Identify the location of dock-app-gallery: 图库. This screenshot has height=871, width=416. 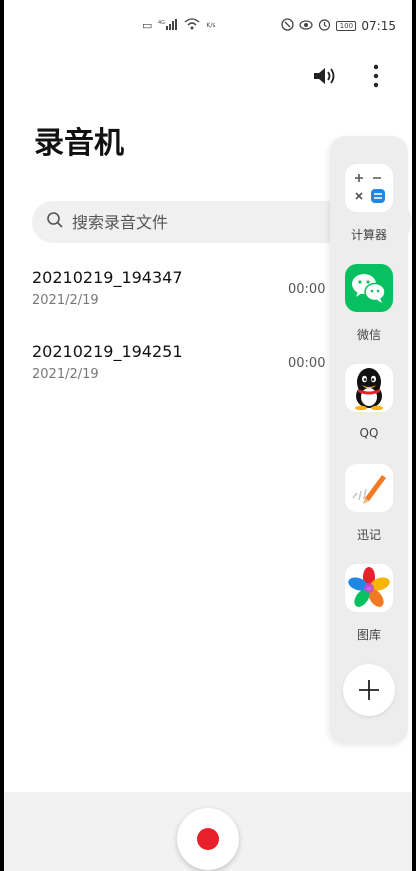
(369, 603).